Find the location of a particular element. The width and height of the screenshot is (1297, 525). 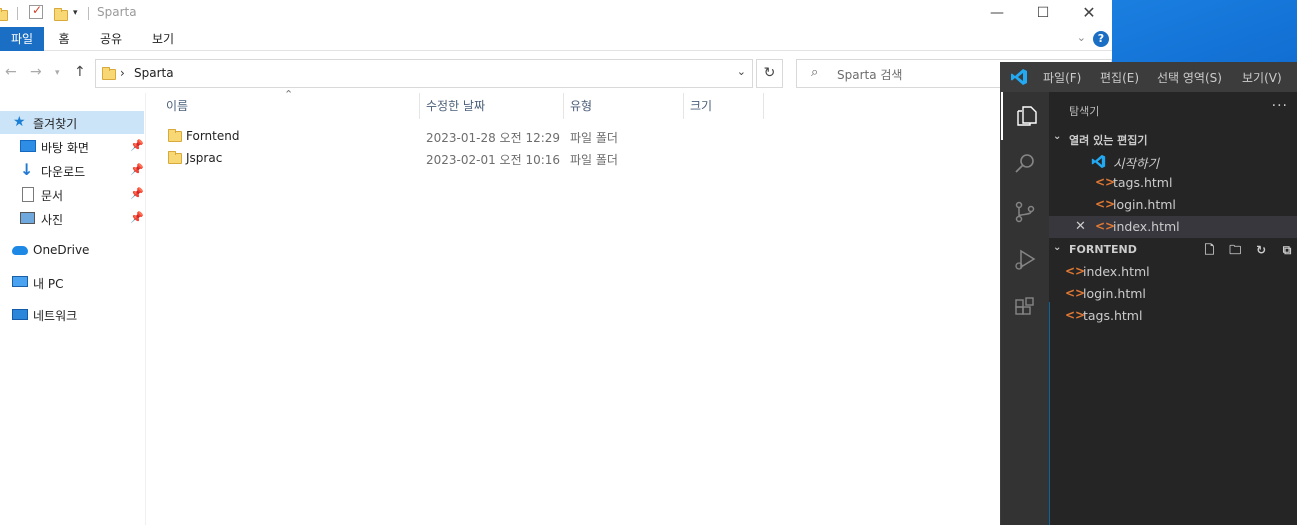

download-icon: ↓ is located at coordinates (27, 169).